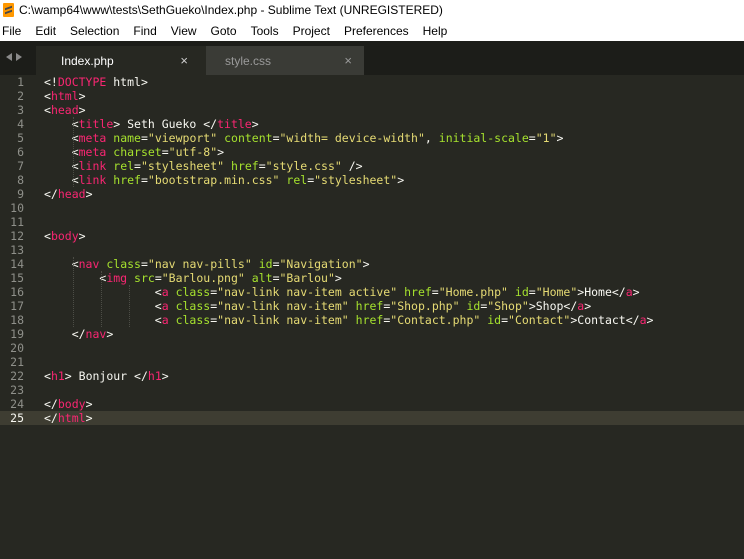  Describe the element at coordinates (297, 180) in the screenshot. I see `code-token: rel` at that location.